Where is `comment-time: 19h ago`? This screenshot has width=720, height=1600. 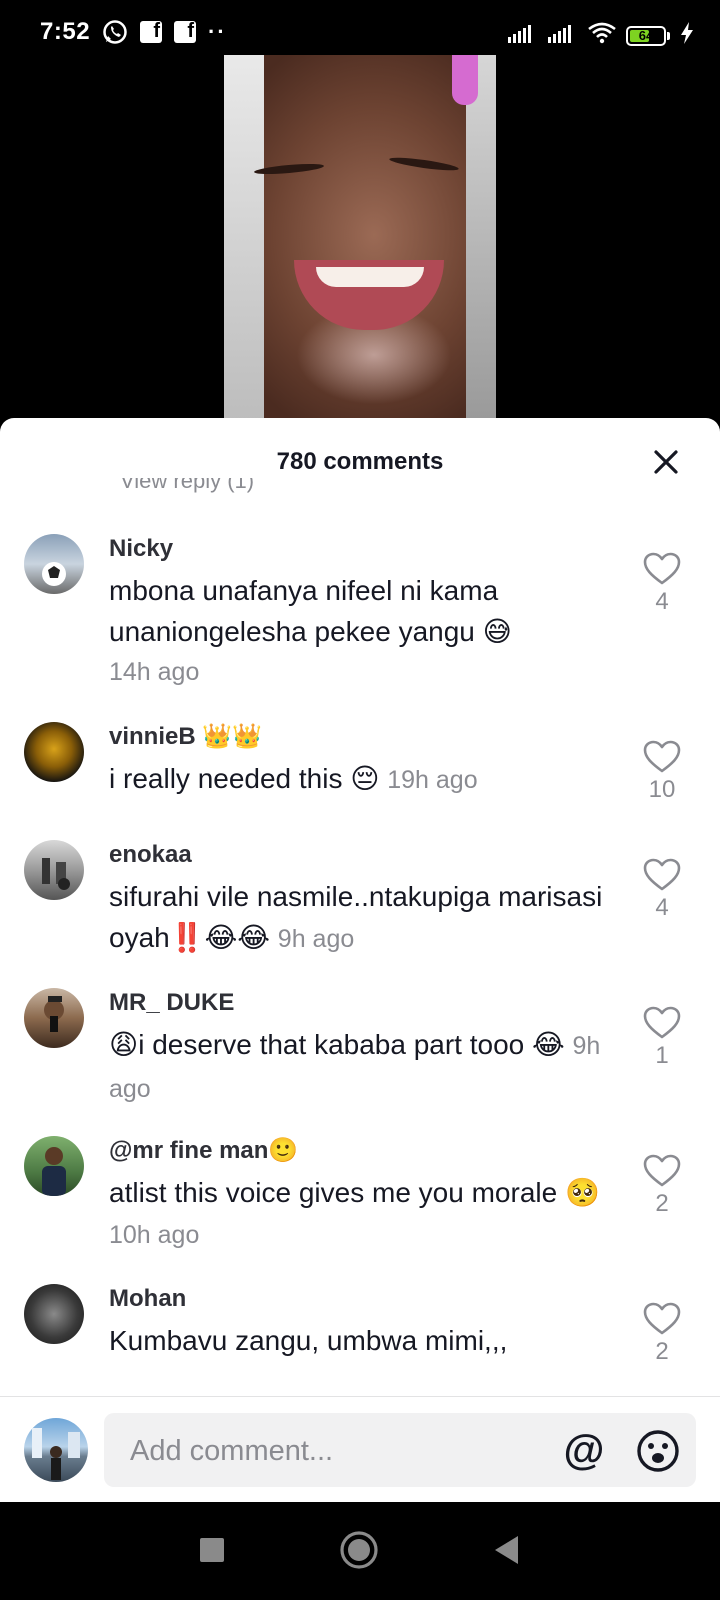
comment-time: 19h ago is located at coordinates (432, 780).